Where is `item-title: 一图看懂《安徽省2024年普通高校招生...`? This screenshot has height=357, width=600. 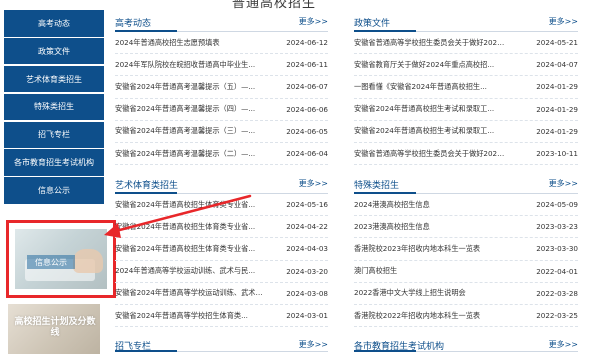 item-title: 一图看懂《安徽省2024年普通高校招生... is located at coordinates (420, 87).